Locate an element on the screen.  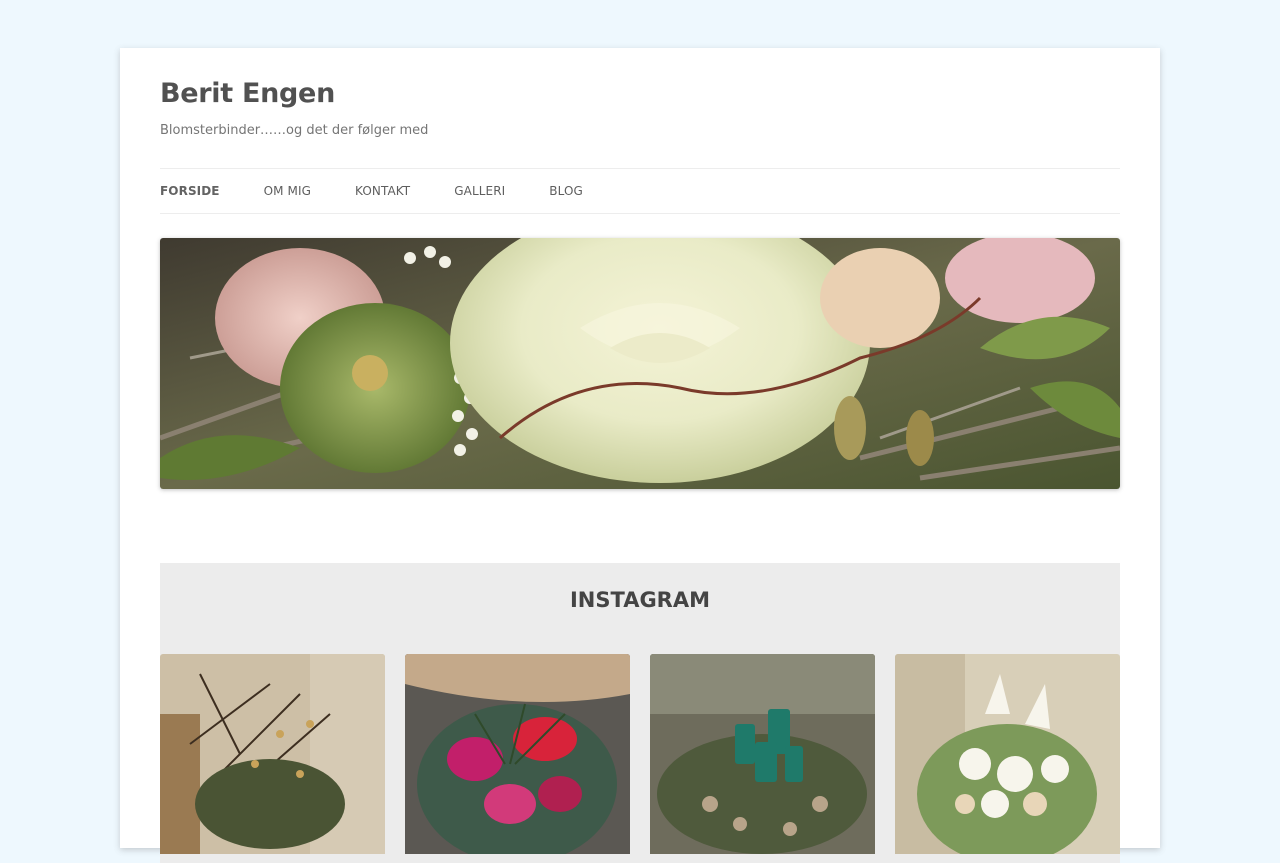
site-title: Berit Engen is located at coordinates (247, 93).